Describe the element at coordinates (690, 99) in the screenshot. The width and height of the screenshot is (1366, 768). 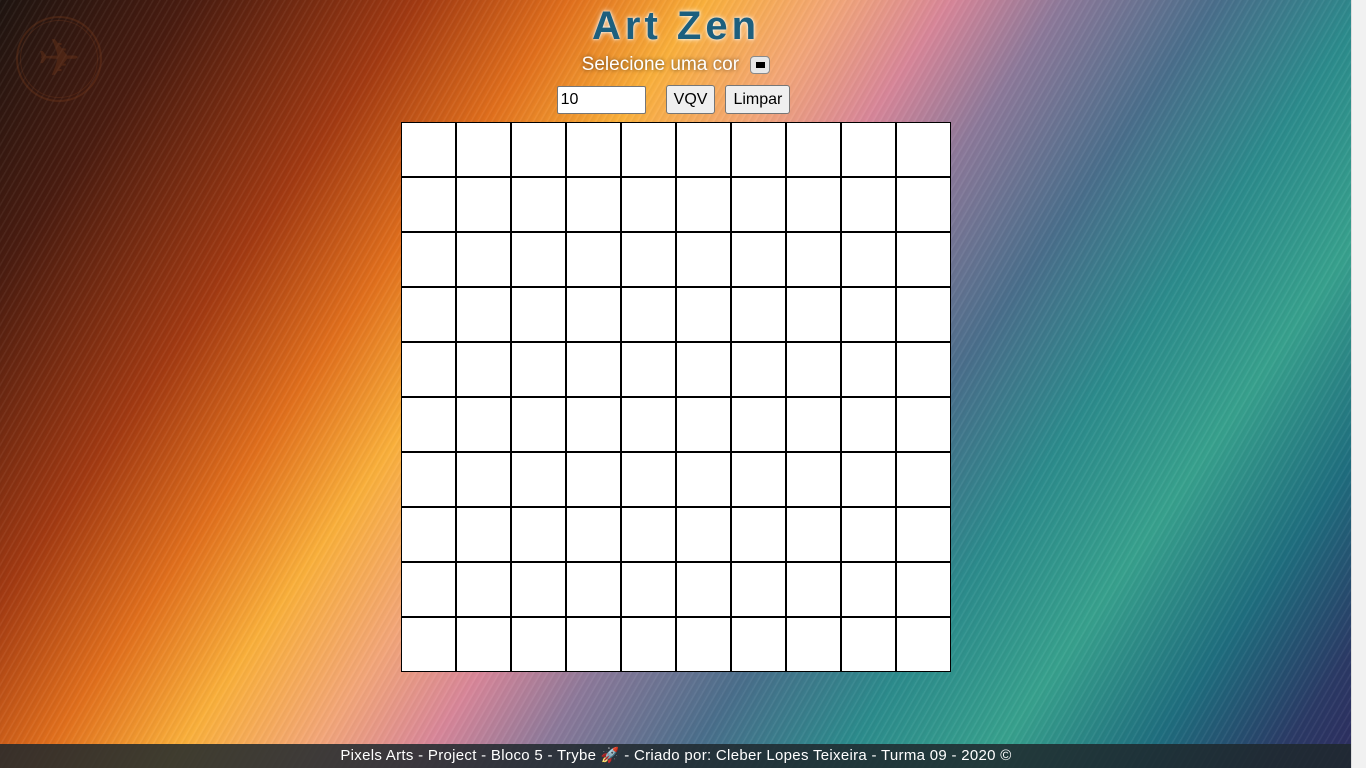
I see `generate-board-button: VQV` at that location.